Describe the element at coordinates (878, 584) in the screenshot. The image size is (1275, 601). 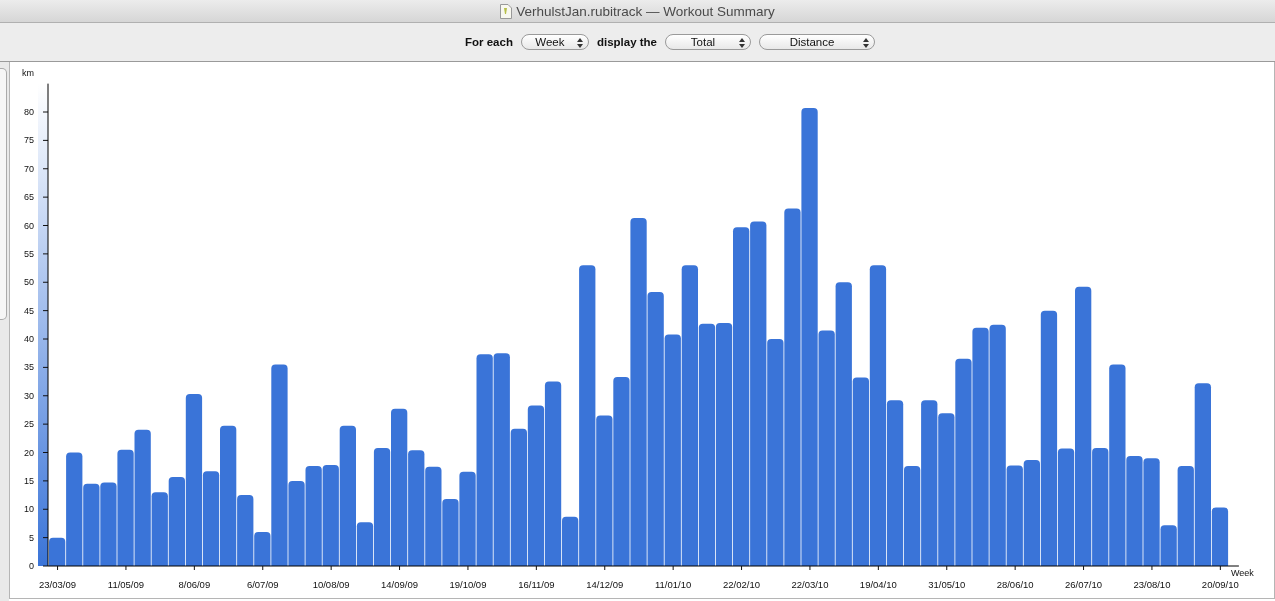
I see `x-tick-label: 19/04/10` at that location.